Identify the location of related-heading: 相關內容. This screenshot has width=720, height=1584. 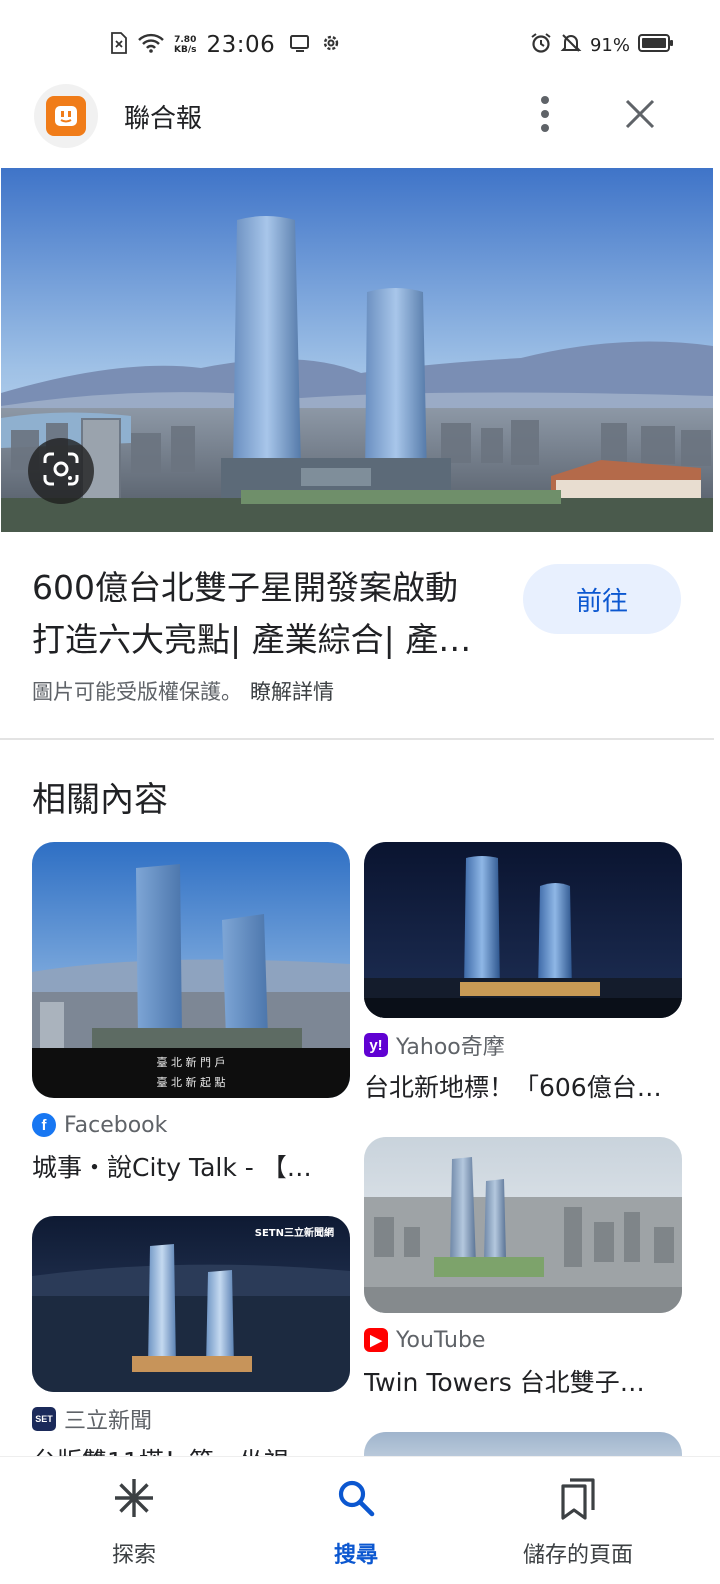
(100, 800).